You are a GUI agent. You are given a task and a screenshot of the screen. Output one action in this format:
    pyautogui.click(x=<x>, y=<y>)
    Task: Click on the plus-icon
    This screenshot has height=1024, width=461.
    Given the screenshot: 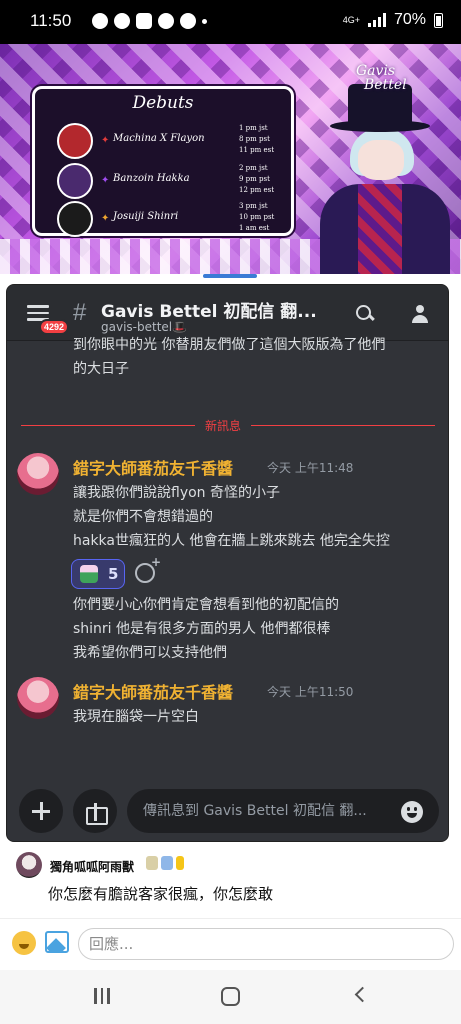 What is the action you would take?
    pyautogui.click(x=41, y=811)
    